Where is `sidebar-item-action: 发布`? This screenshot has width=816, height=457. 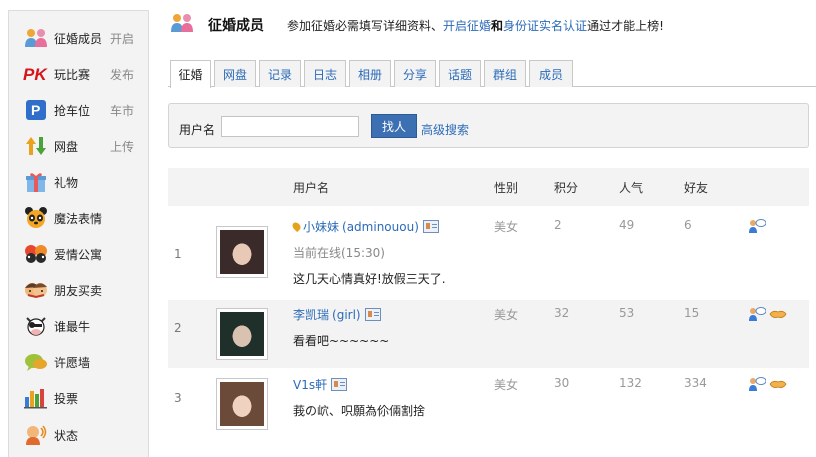
sidebar-item-action: 发布 is located at coordinates (122, 74).